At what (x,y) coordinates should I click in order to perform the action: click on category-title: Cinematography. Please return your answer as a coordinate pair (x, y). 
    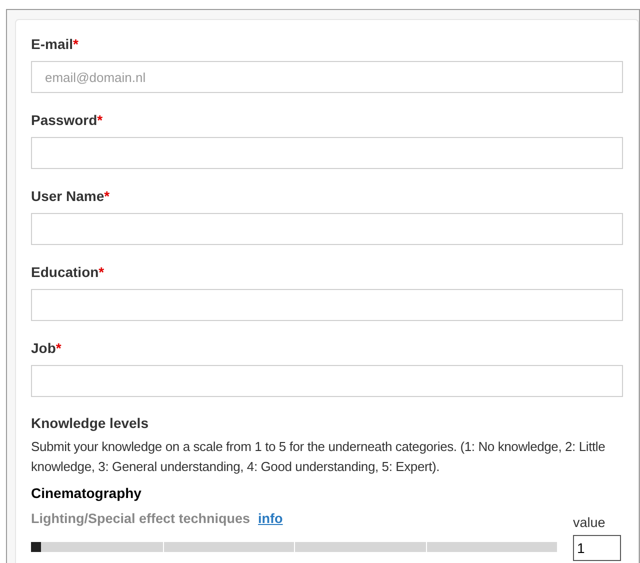
    Looking at the image, I should click on (86, 493).